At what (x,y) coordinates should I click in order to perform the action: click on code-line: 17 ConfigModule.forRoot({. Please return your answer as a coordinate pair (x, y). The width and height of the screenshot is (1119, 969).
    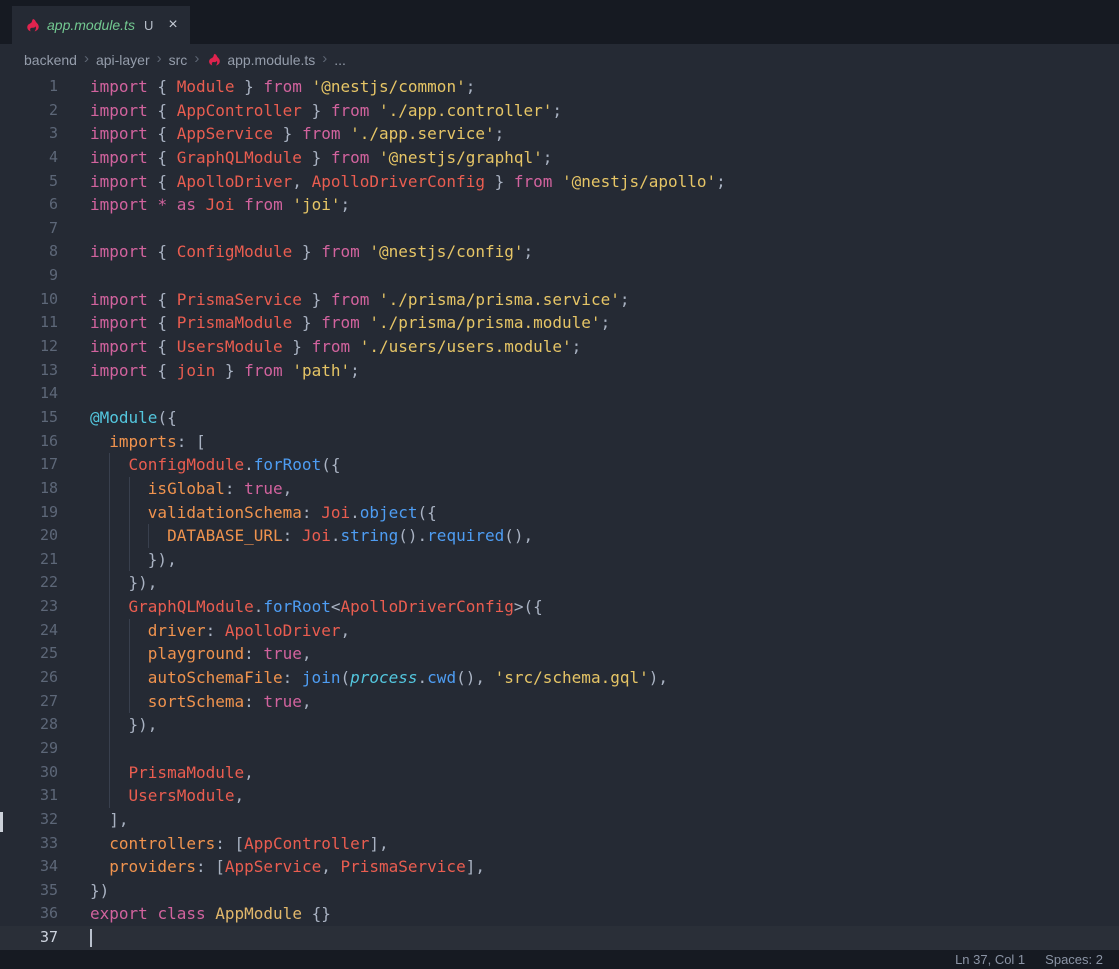
    Looking at the image, I should click on (559, 465).